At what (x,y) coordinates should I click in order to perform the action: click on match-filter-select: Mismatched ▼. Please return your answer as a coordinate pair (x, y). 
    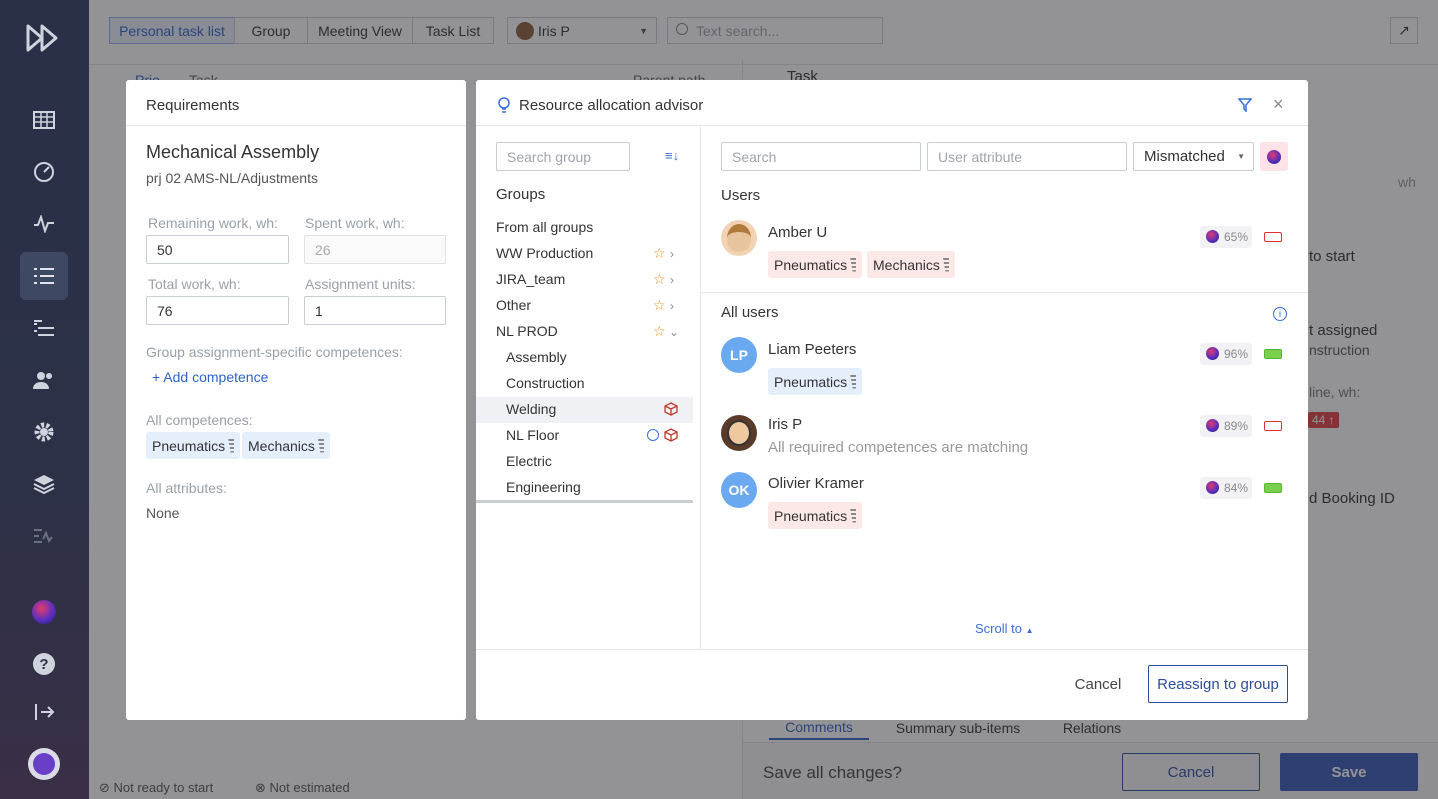
    Looking at the image, I should click on (1193, 156).